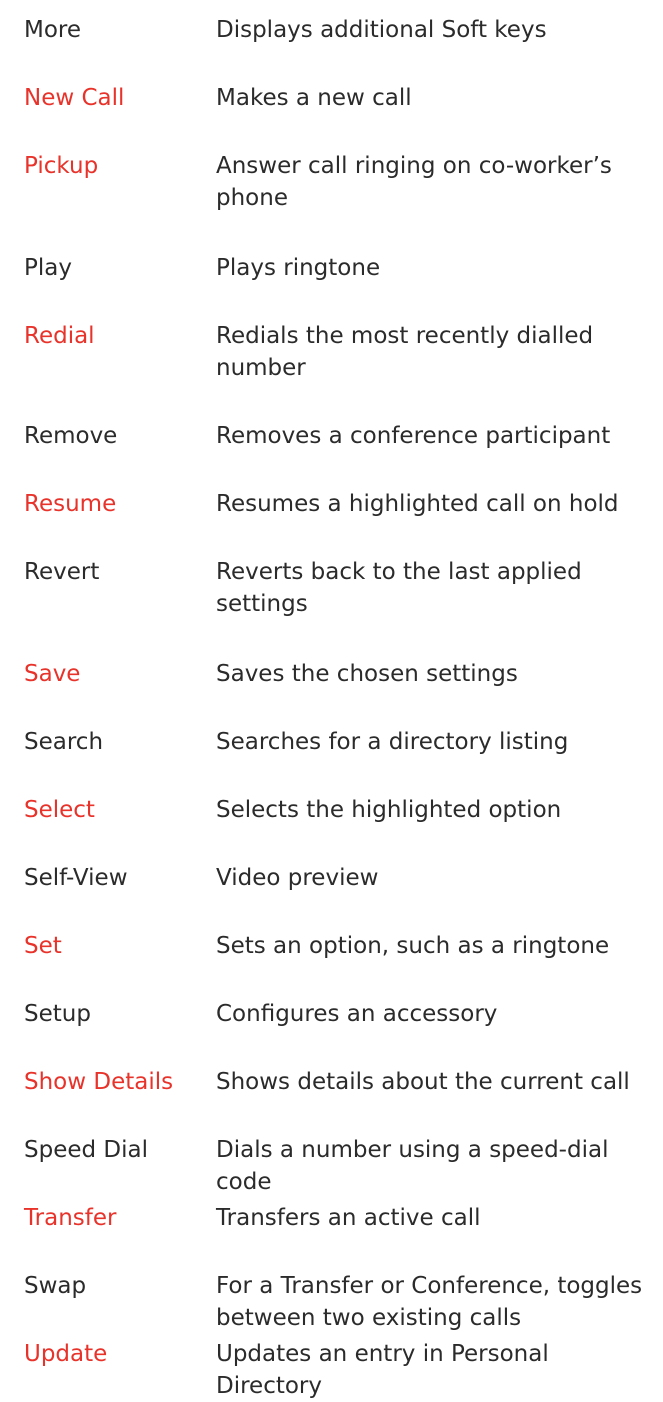 The width and height of the screenshot is (663, 1402). Describe the element at coordinates (357, 1014) in the screenshot. I see `softkey-description: Configures an accessory` at that location.